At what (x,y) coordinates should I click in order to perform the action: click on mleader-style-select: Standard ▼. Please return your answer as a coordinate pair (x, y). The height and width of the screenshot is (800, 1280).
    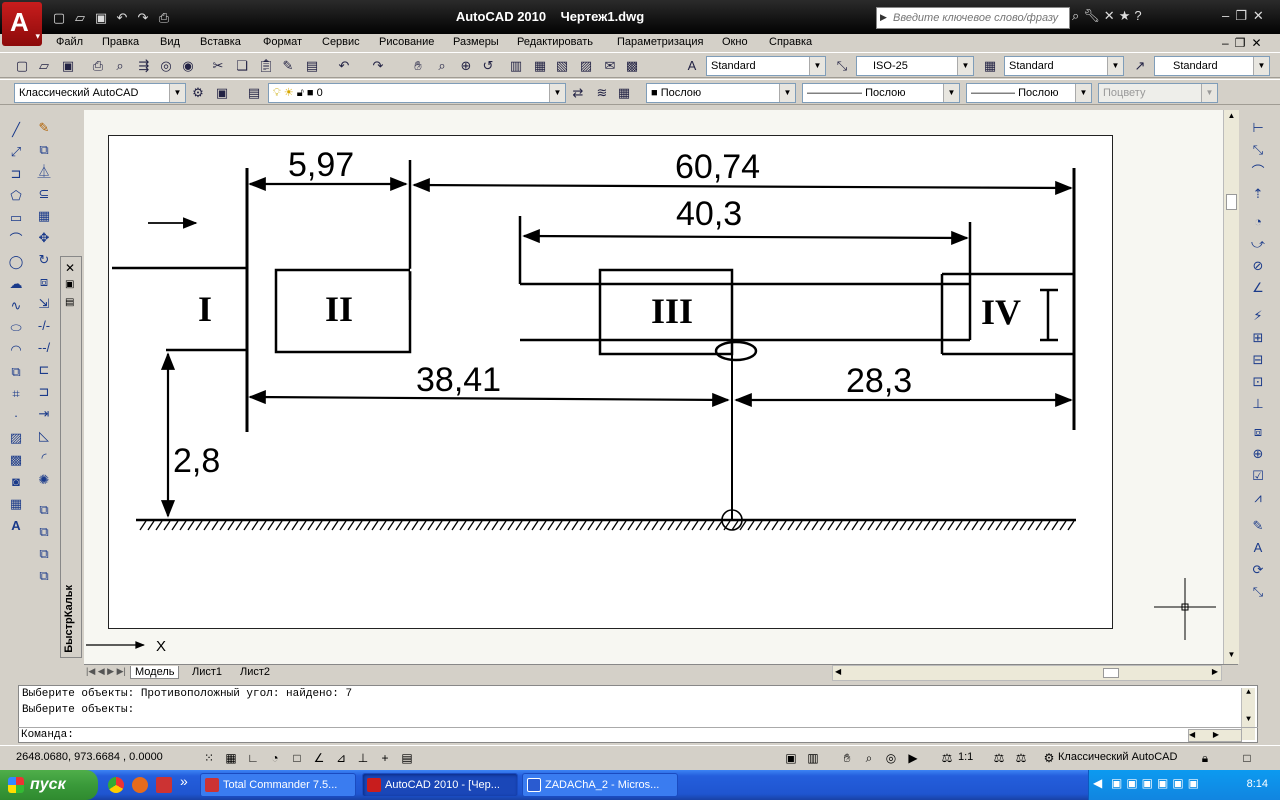
    Looking at the image, I should click on (1212, 66).